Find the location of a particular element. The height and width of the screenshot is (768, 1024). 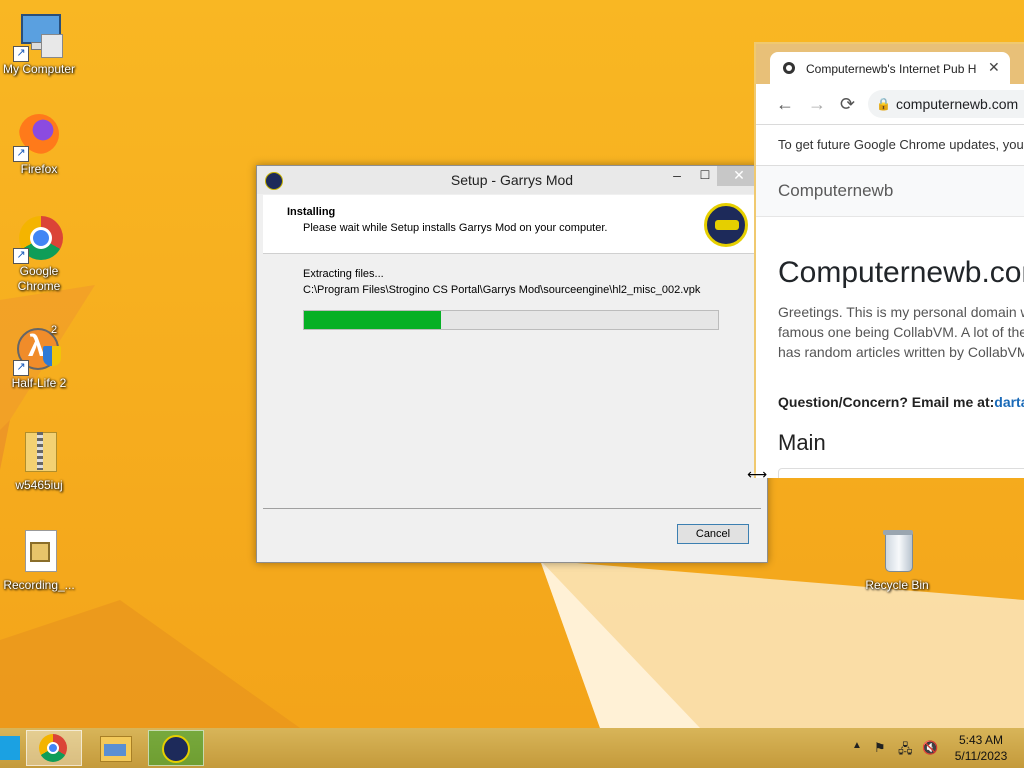

firefox-desktop-icon: ↗ Firefox is located at coordinates (40, 144).